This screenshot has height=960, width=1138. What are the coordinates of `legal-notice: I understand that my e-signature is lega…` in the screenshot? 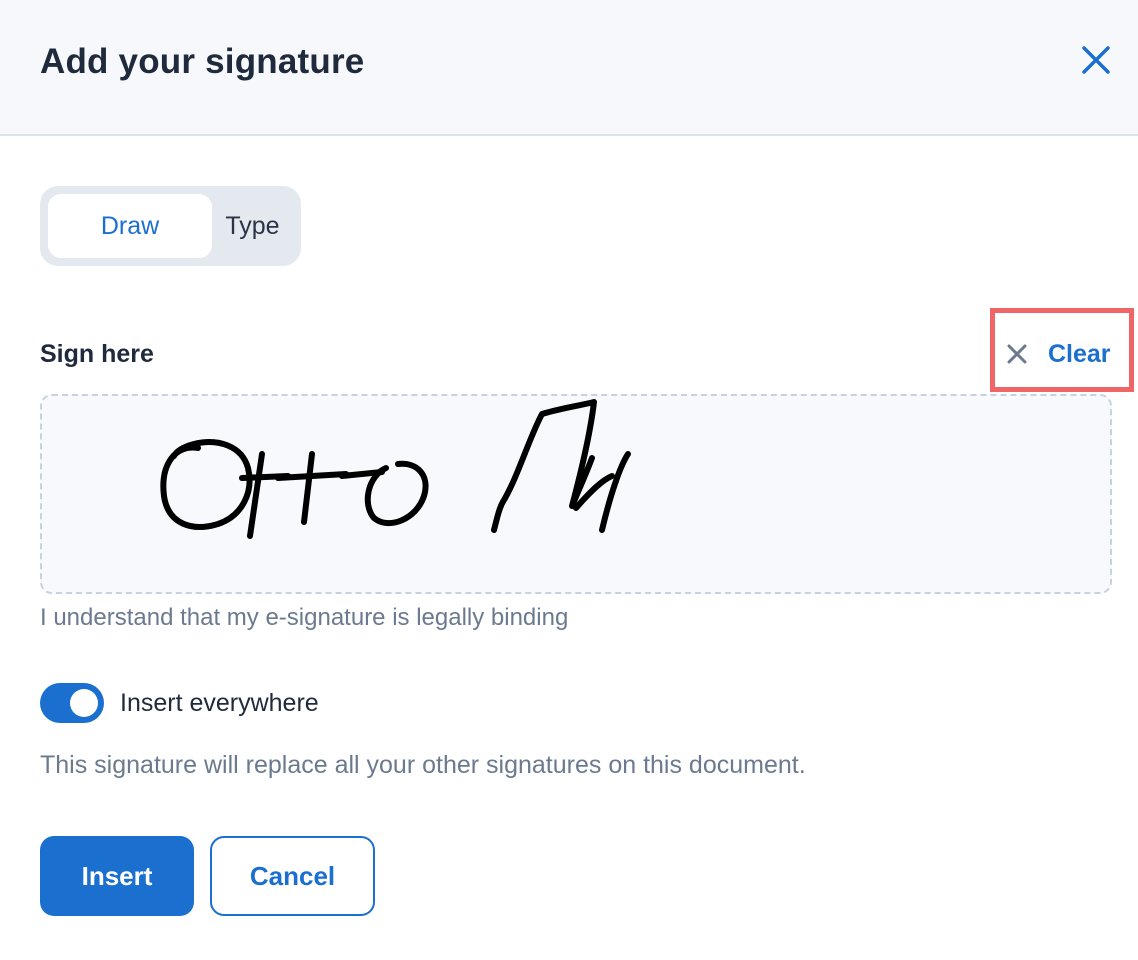 It's located at (304, 617).